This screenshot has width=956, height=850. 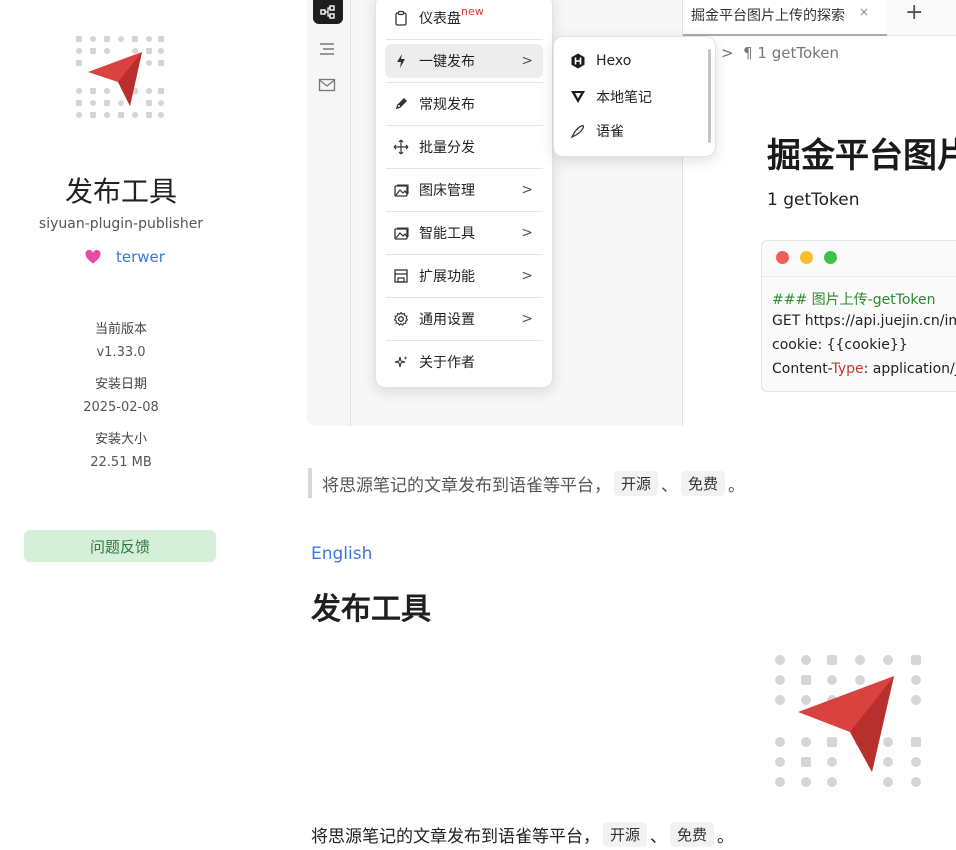 I want to click on pilcrow-icon: ¶, so click(x=750, y=53).